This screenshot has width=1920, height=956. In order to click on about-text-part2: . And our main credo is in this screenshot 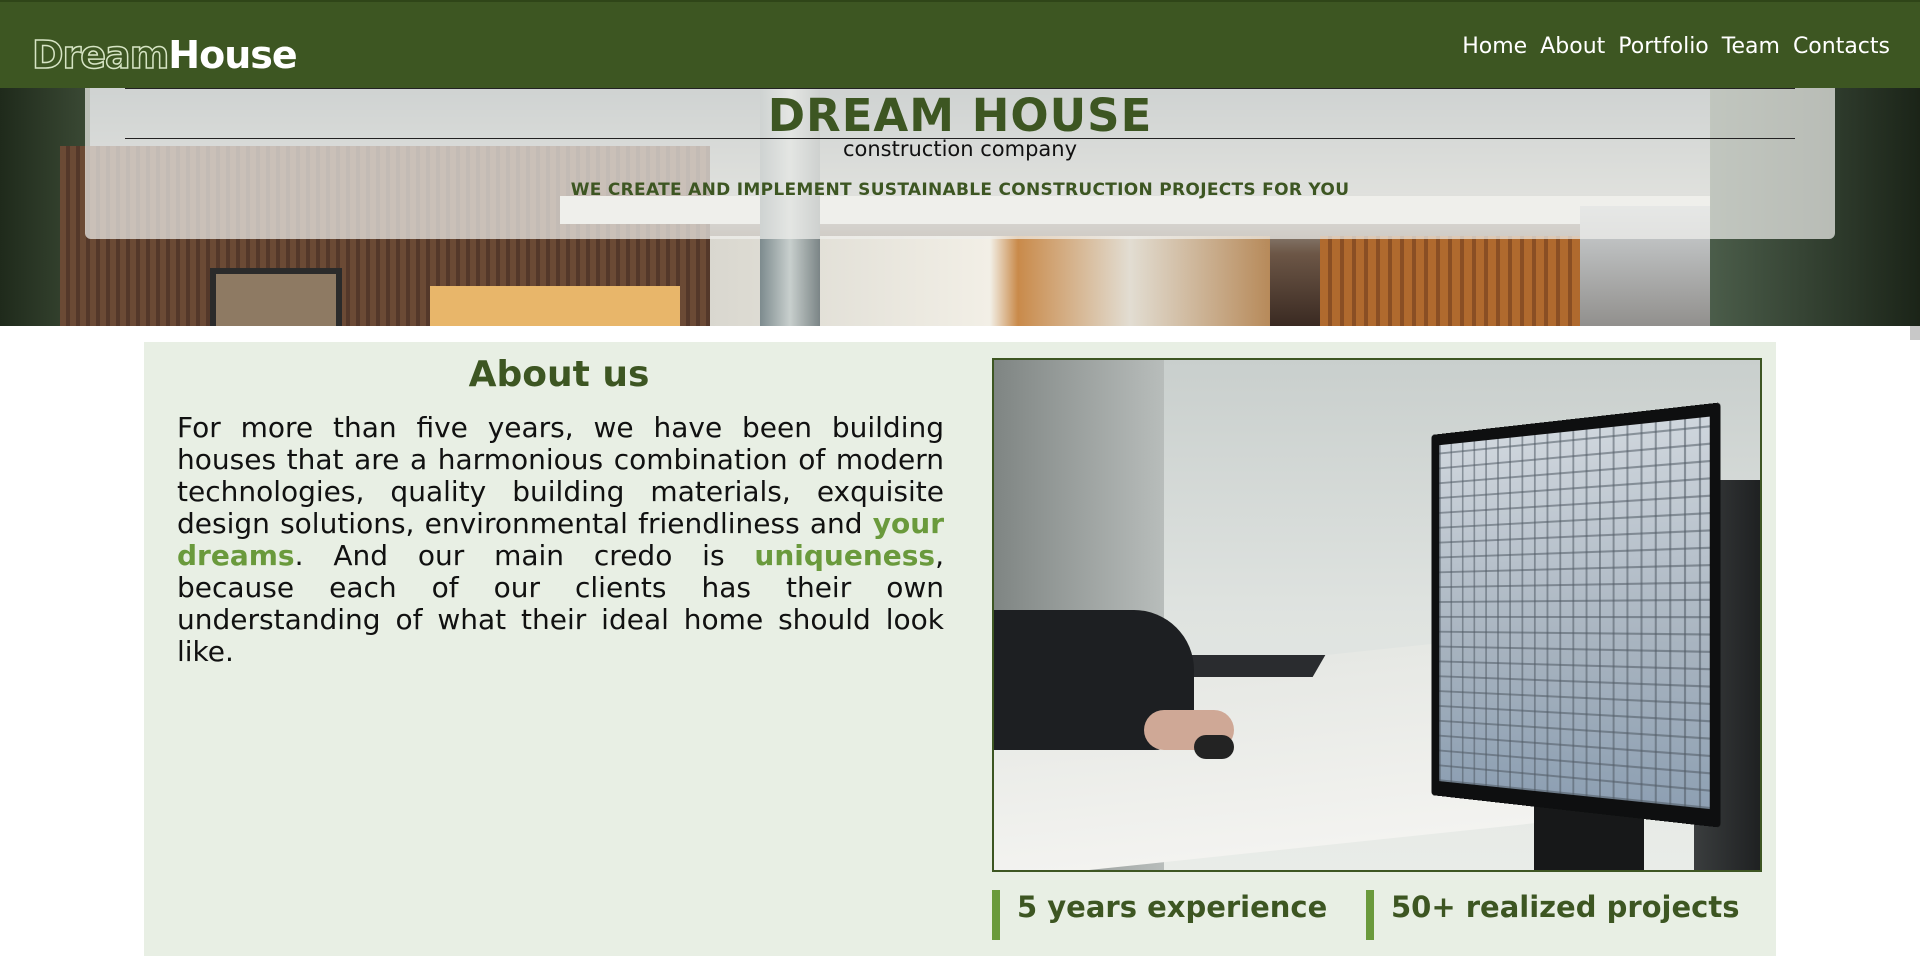, I will do `click(524, 555)`.